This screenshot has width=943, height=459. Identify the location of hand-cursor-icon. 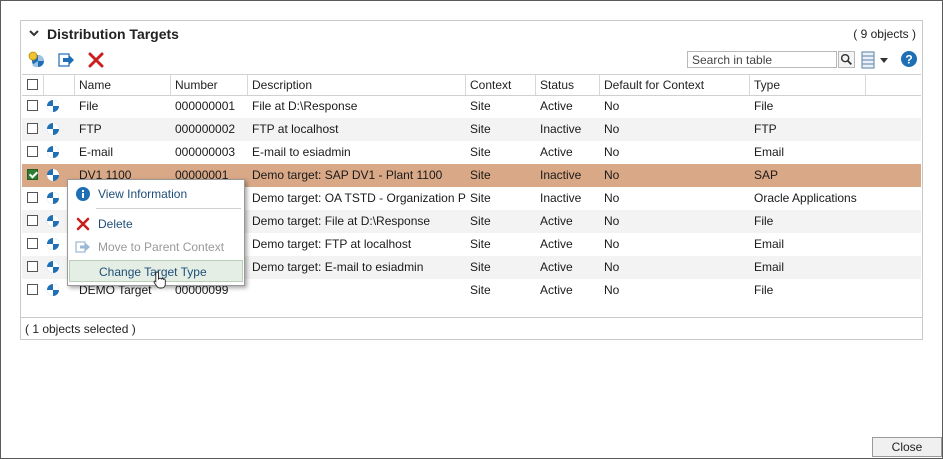
(159, 280).